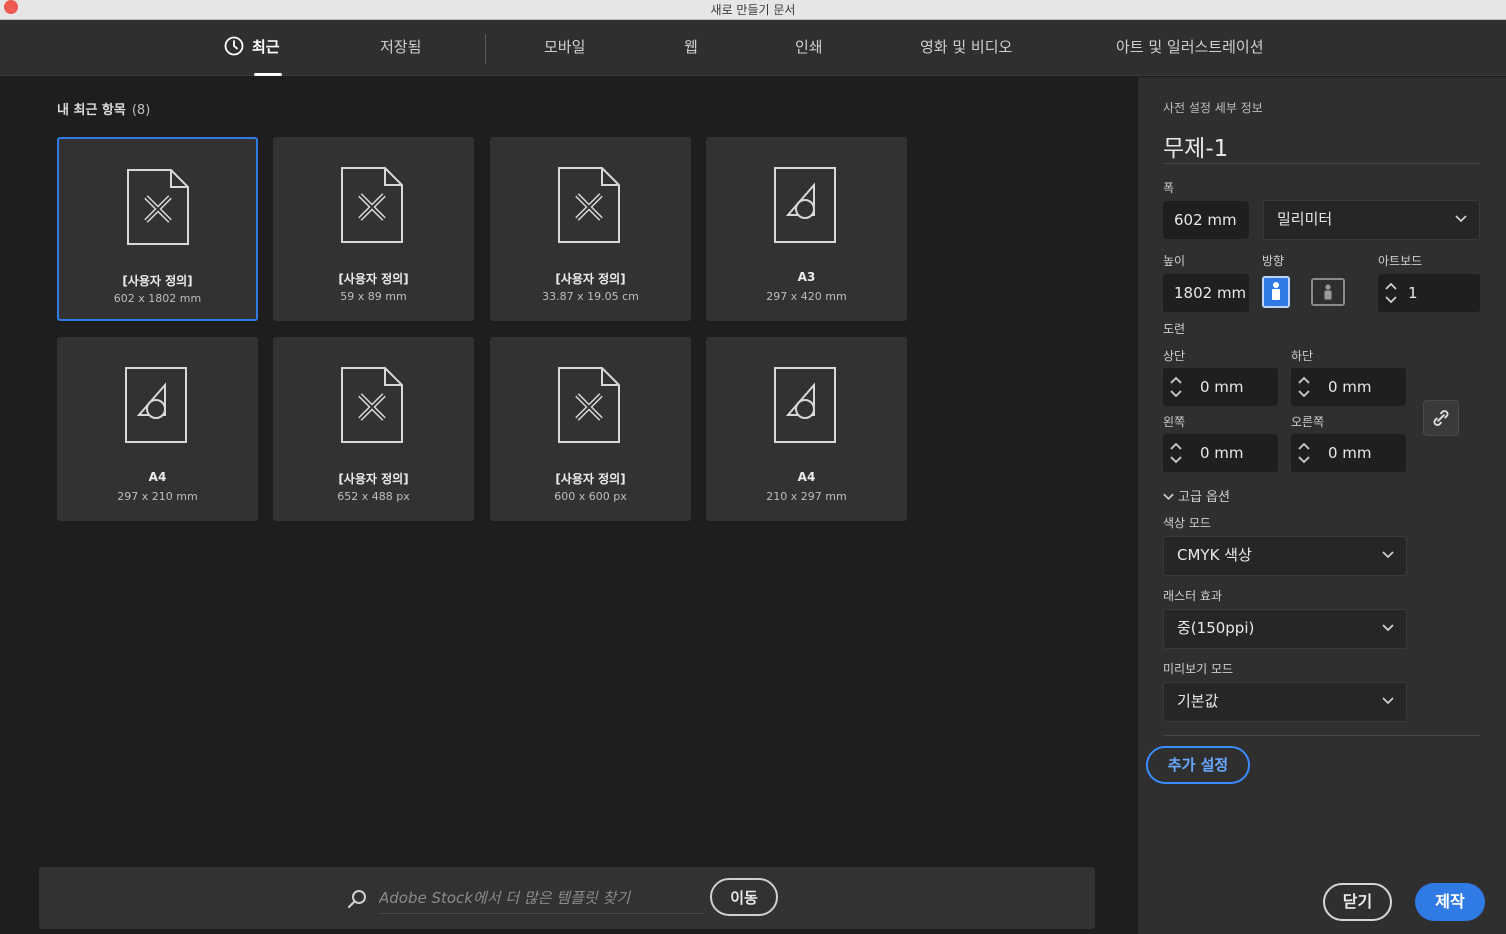  What do you see at coordinates (1357, 902) in the screenshot?
I see `close-button: 닫기` at bounding box center [1357, 902].